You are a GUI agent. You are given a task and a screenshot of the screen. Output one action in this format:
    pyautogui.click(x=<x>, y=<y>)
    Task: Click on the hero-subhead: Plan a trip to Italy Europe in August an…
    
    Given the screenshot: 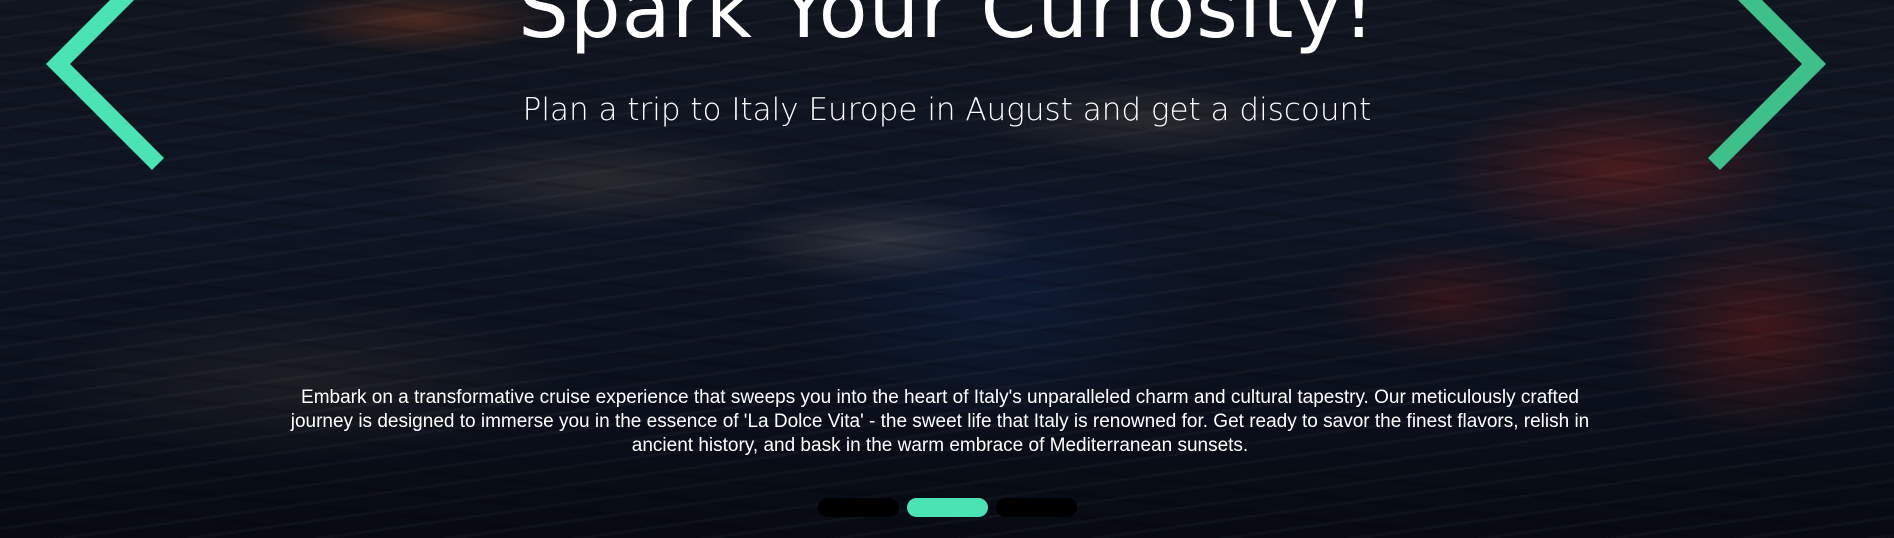 What is the action you would take?
    pyautogui.click(x=947, y=110)
    